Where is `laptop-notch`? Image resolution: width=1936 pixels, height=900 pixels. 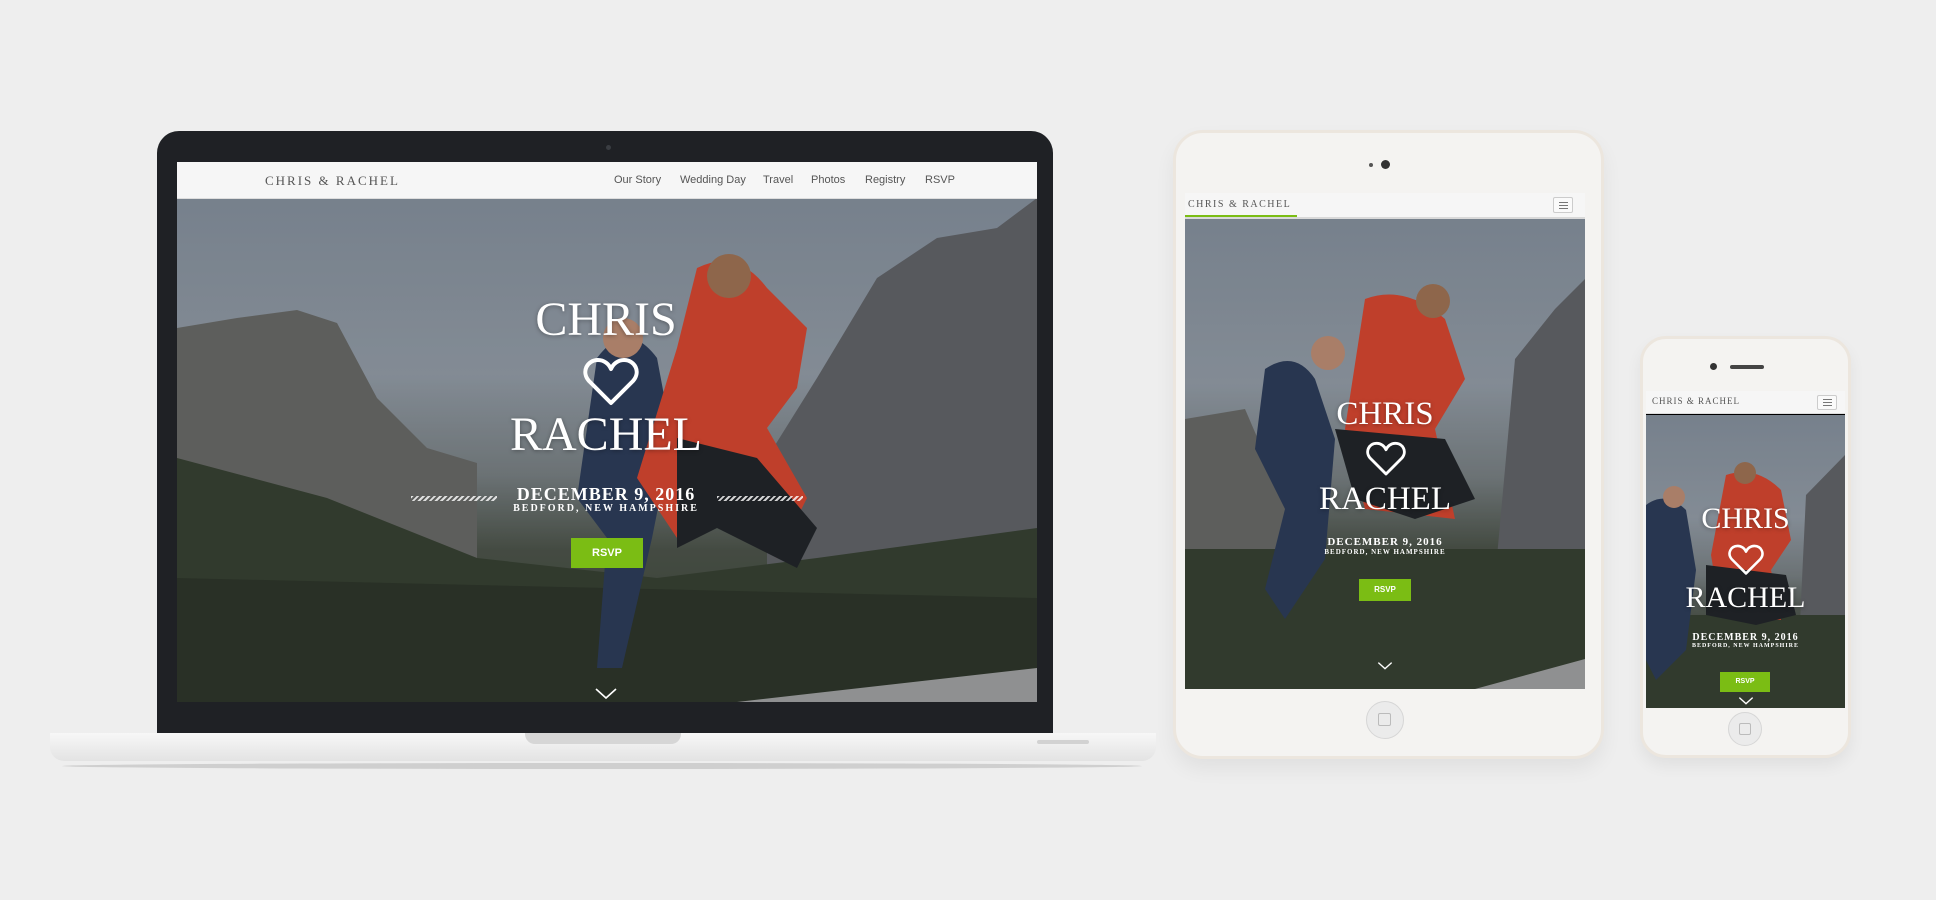 laptop-notch is located at coordinates (603, 738).